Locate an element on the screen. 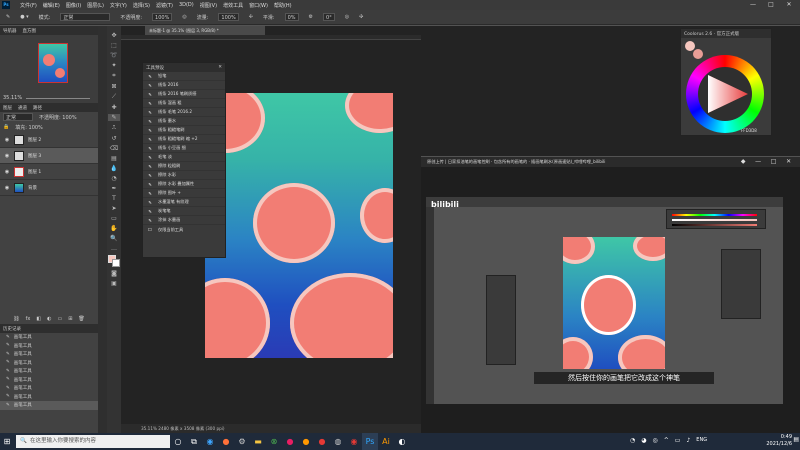 The height and width of the screenshot is (450, 800). navigator-thumbnail is located at coordinates (53, 63).